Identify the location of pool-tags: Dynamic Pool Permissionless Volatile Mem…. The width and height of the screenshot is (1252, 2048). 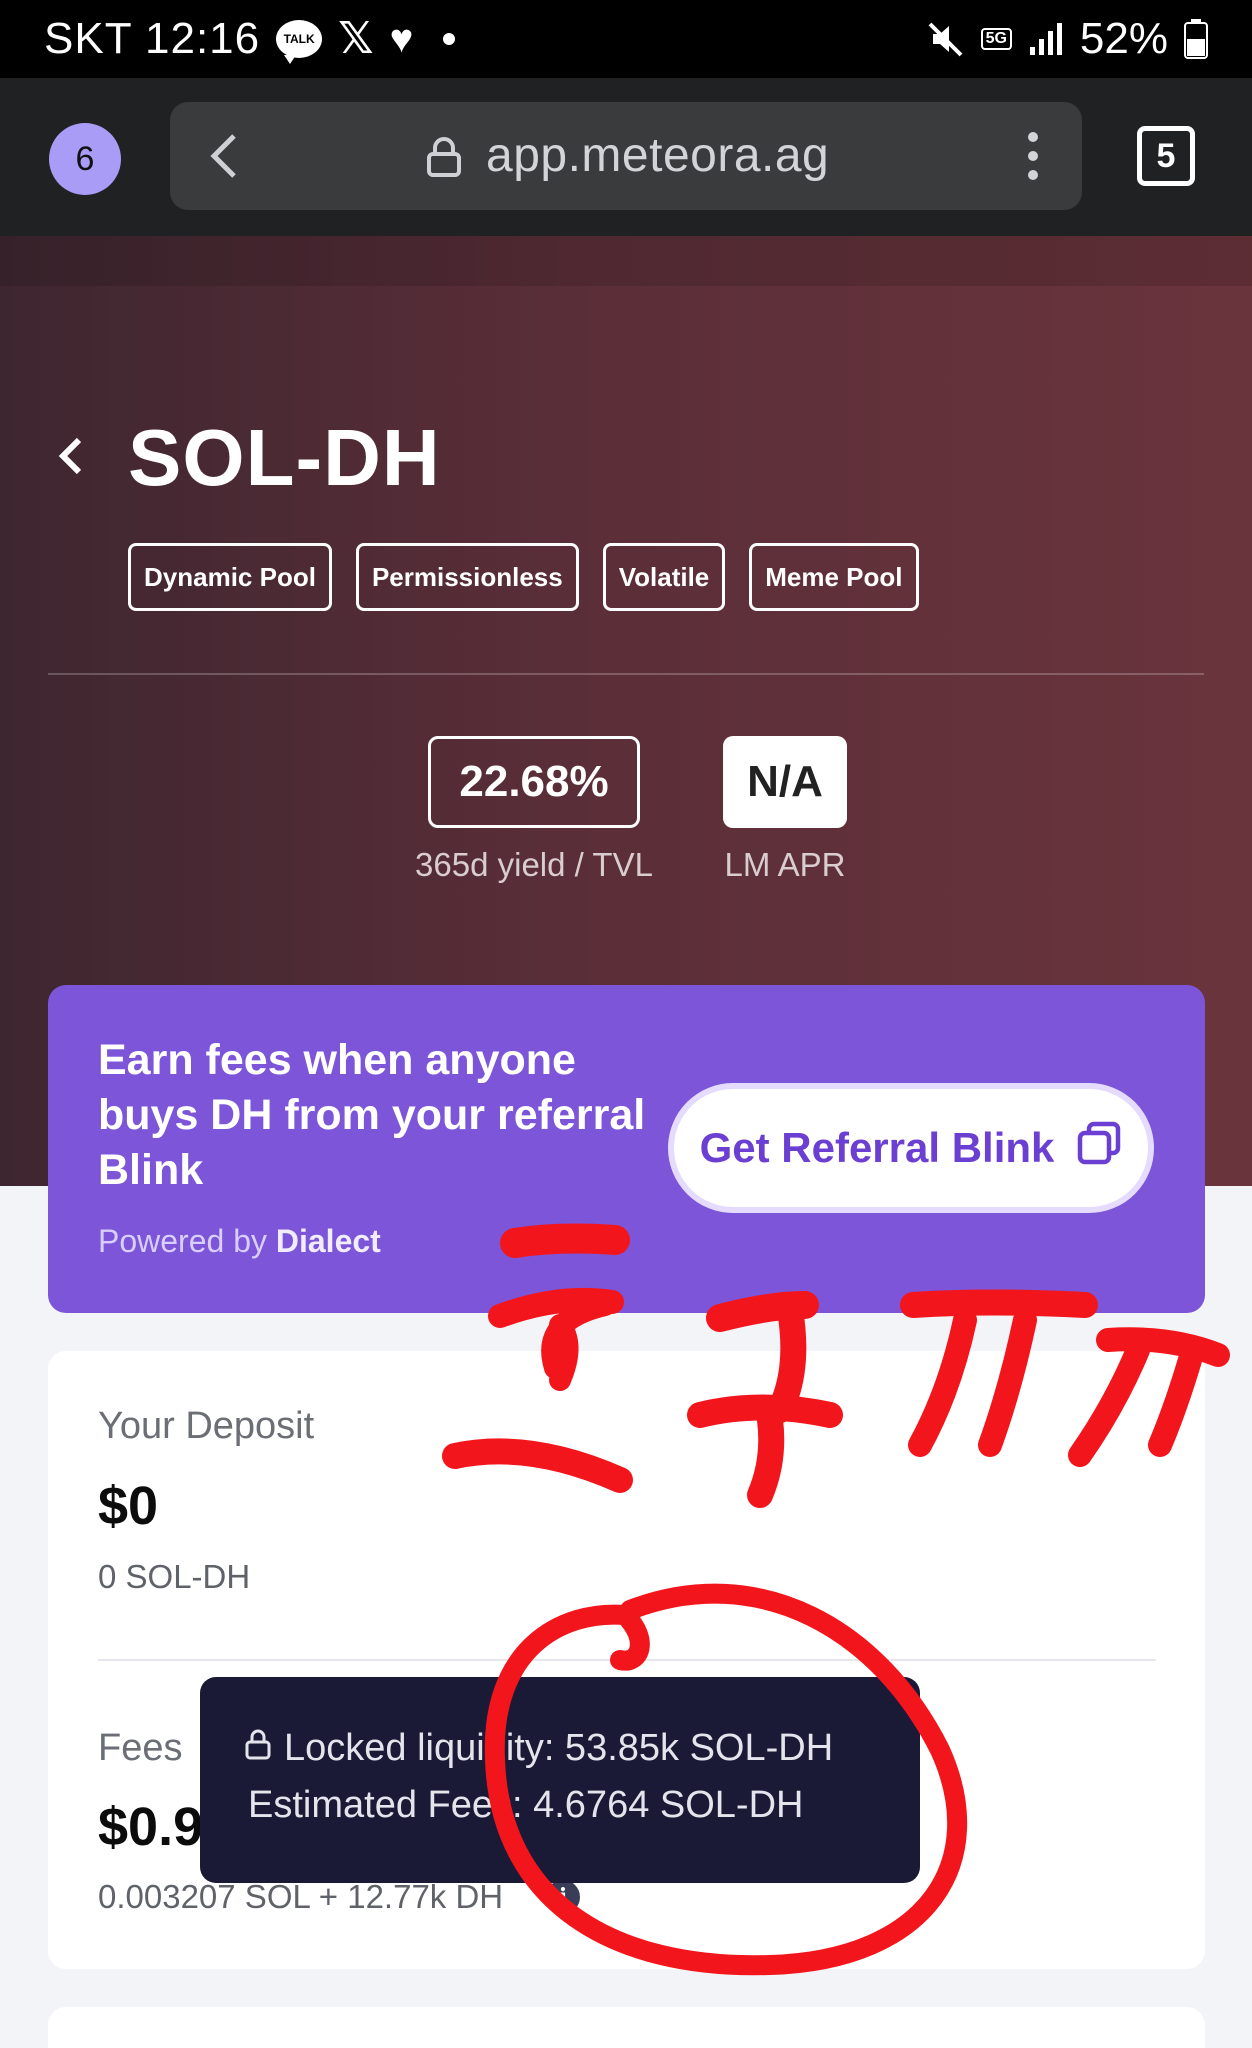
(523, 577).